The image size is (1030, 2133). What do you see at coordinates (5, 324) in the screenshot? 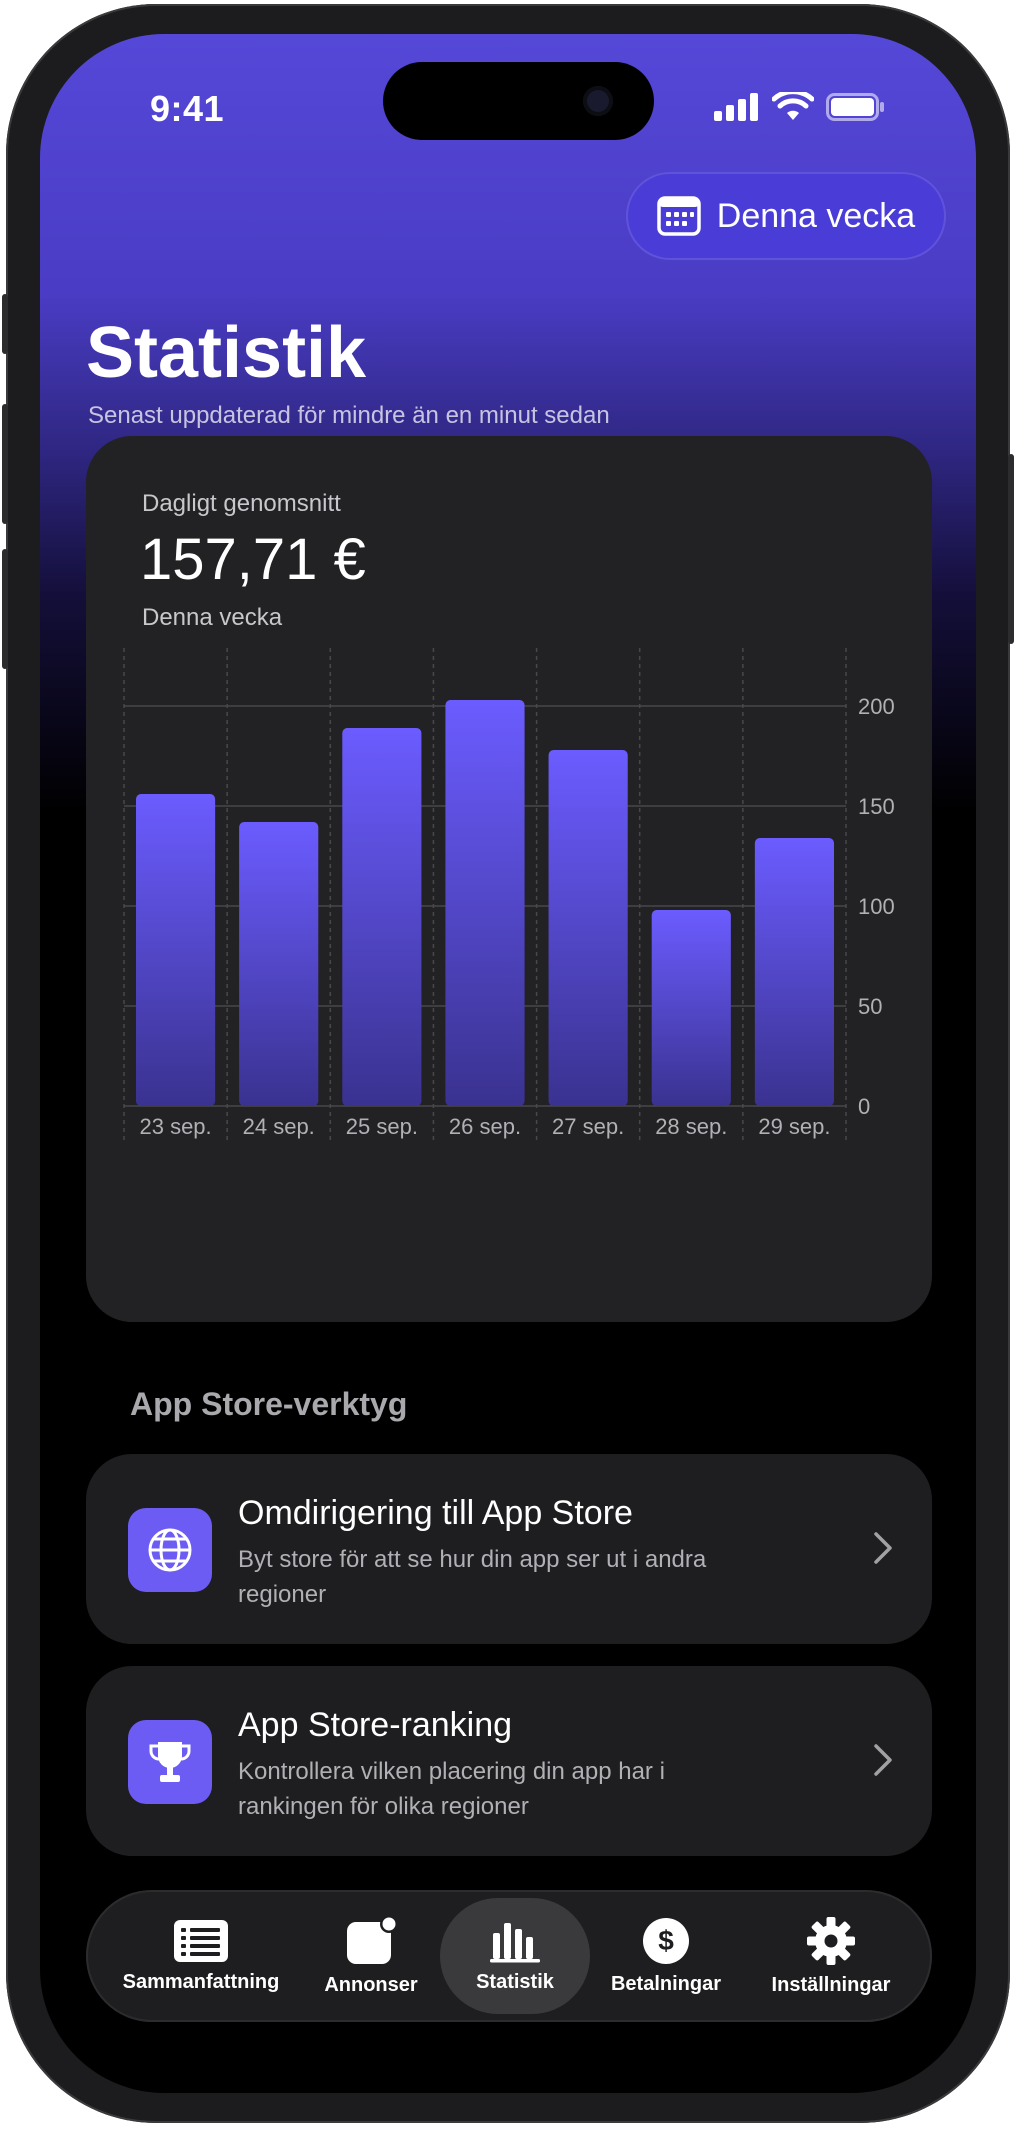
I see `mute-switch` at bounding box center [5, 324].